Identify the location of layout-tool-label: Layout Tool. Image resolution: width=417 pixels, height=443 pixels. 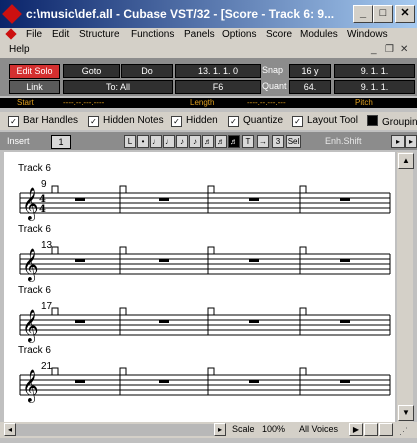
(332, 120).